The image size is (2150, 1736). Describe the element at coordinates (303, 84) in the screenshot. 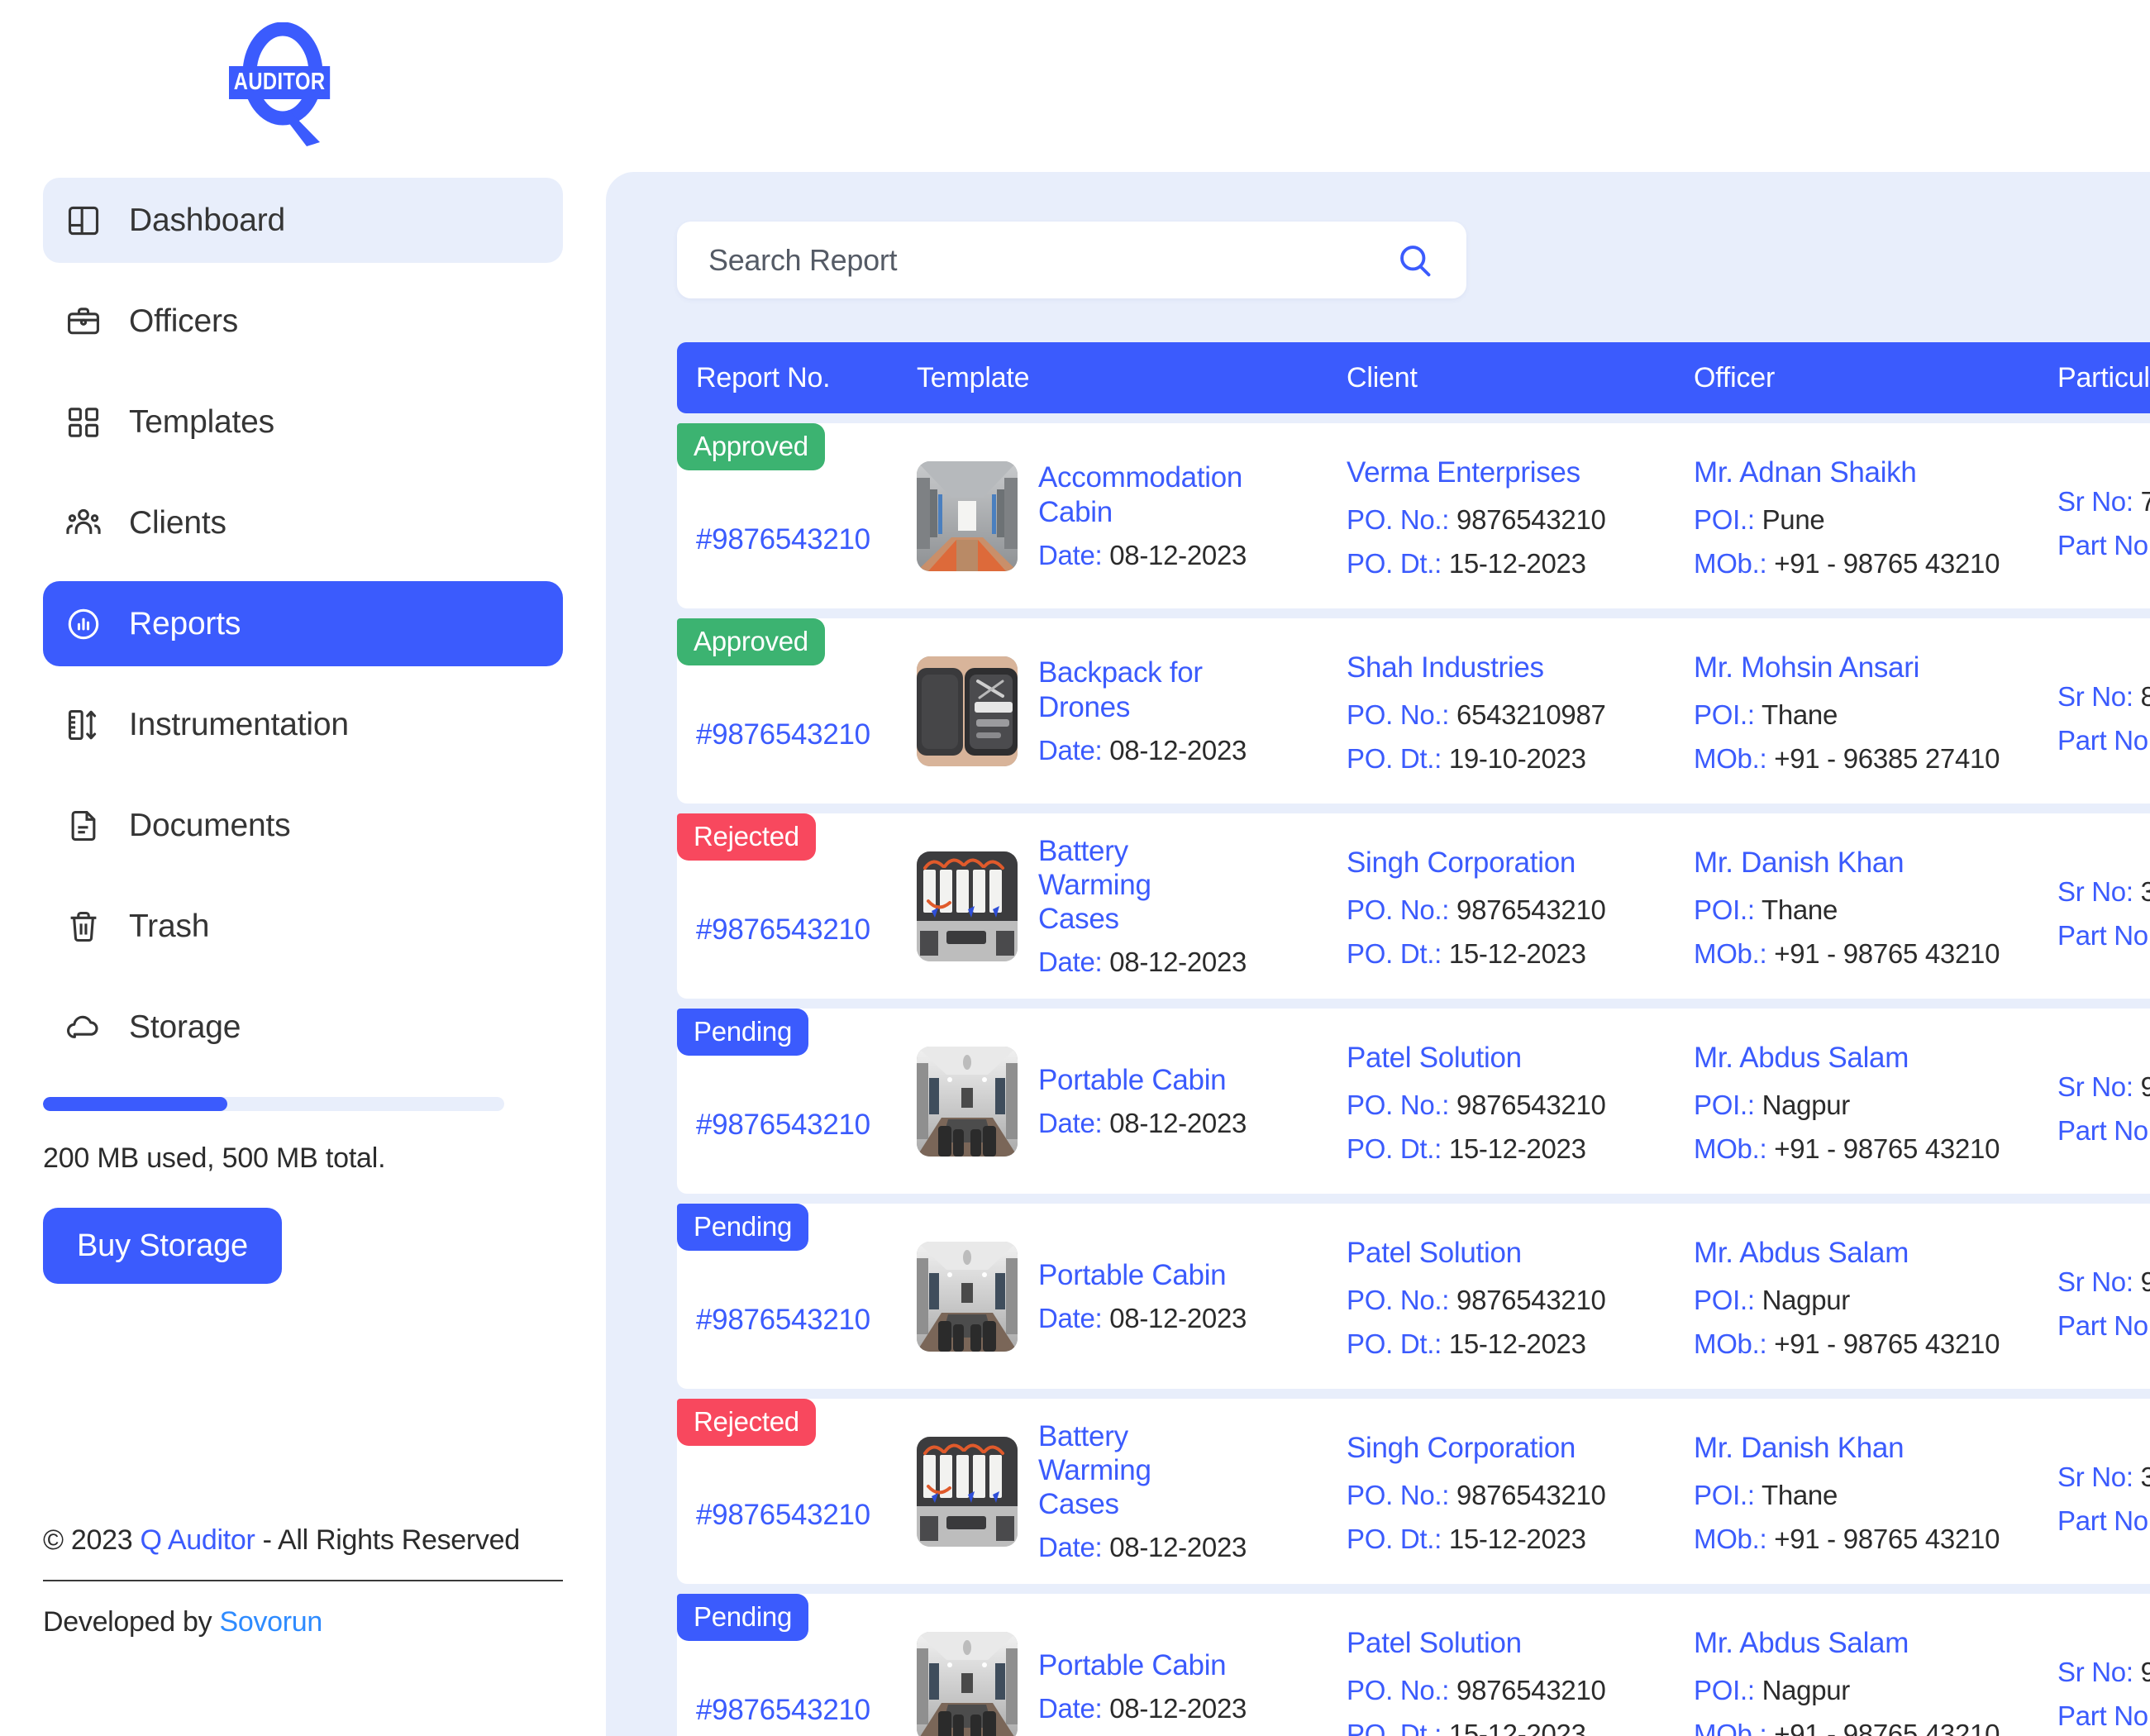

I see `app-logo: AUDITOR` at that location.